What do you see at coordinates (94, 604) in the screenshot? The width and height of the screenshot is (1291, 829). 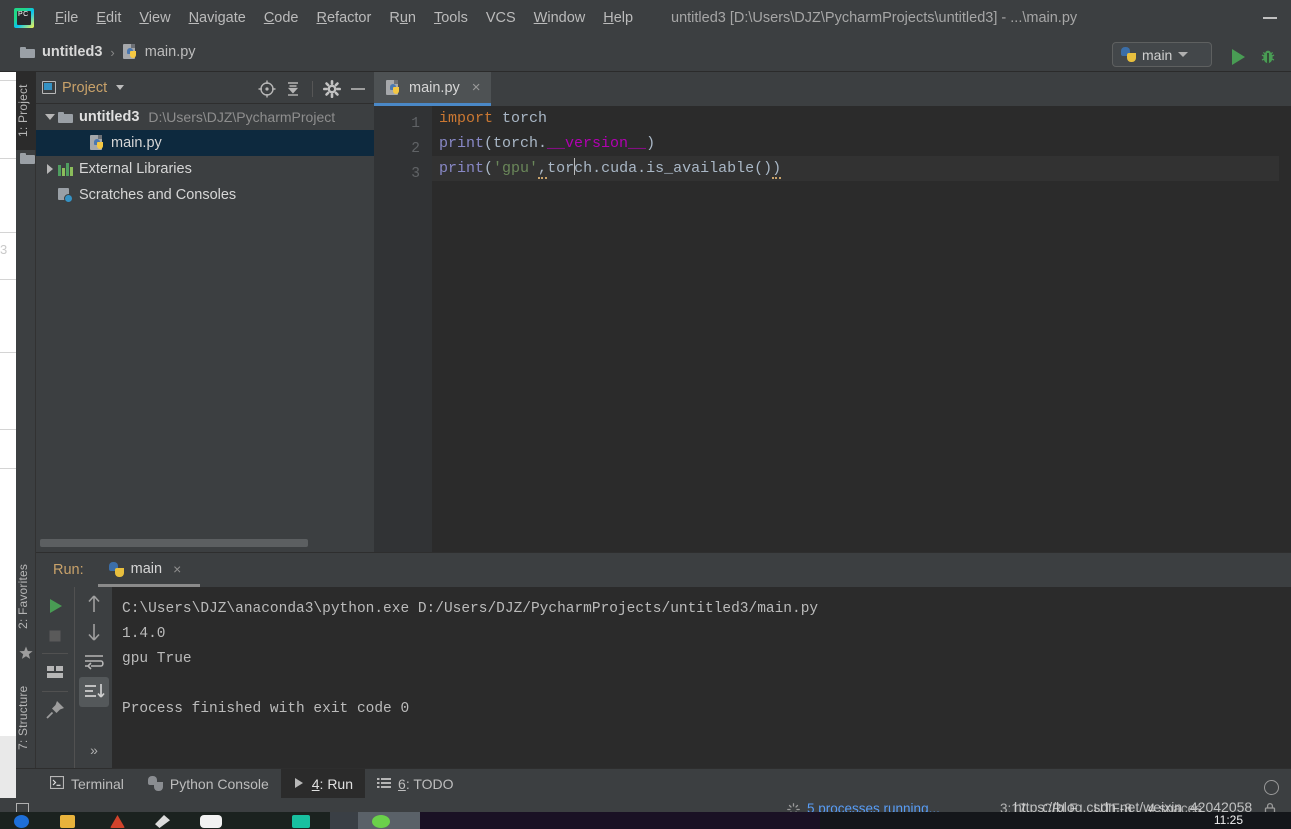 I see `up-arrow-icon` at bounding box center [94, 604].